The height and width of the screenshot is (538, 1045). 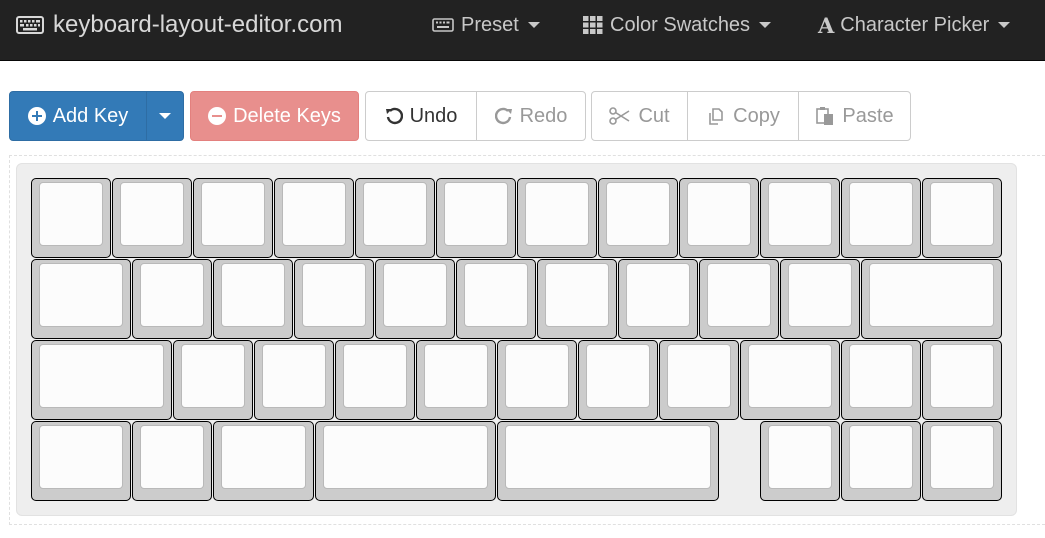 What do you see at coordinates (503, 116) in the screenshot?
I see `redo-icon` at bounding box center [503, 116].